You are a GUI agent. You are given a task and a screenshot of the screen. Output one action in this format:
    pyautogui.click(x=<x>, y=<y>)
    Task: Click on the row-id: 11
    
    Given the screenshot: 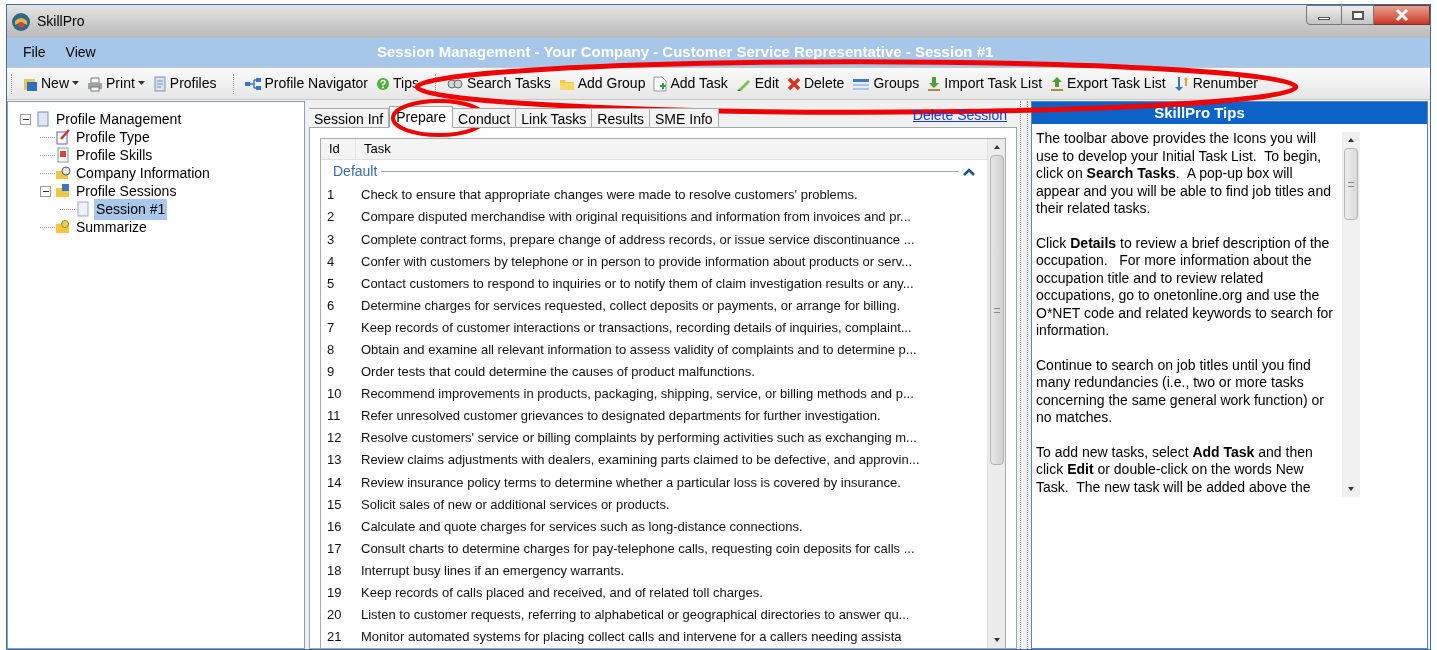 What is the action you would take?
    pyautogui.click(x=334, y=416)
    